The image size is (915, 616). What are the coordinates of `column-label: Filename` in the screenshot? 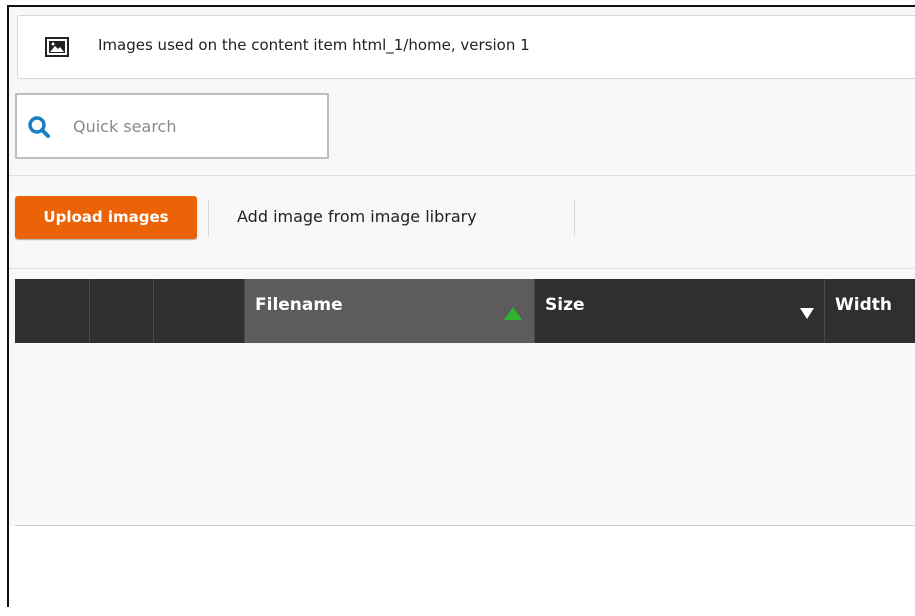 It's located at (299, 305).